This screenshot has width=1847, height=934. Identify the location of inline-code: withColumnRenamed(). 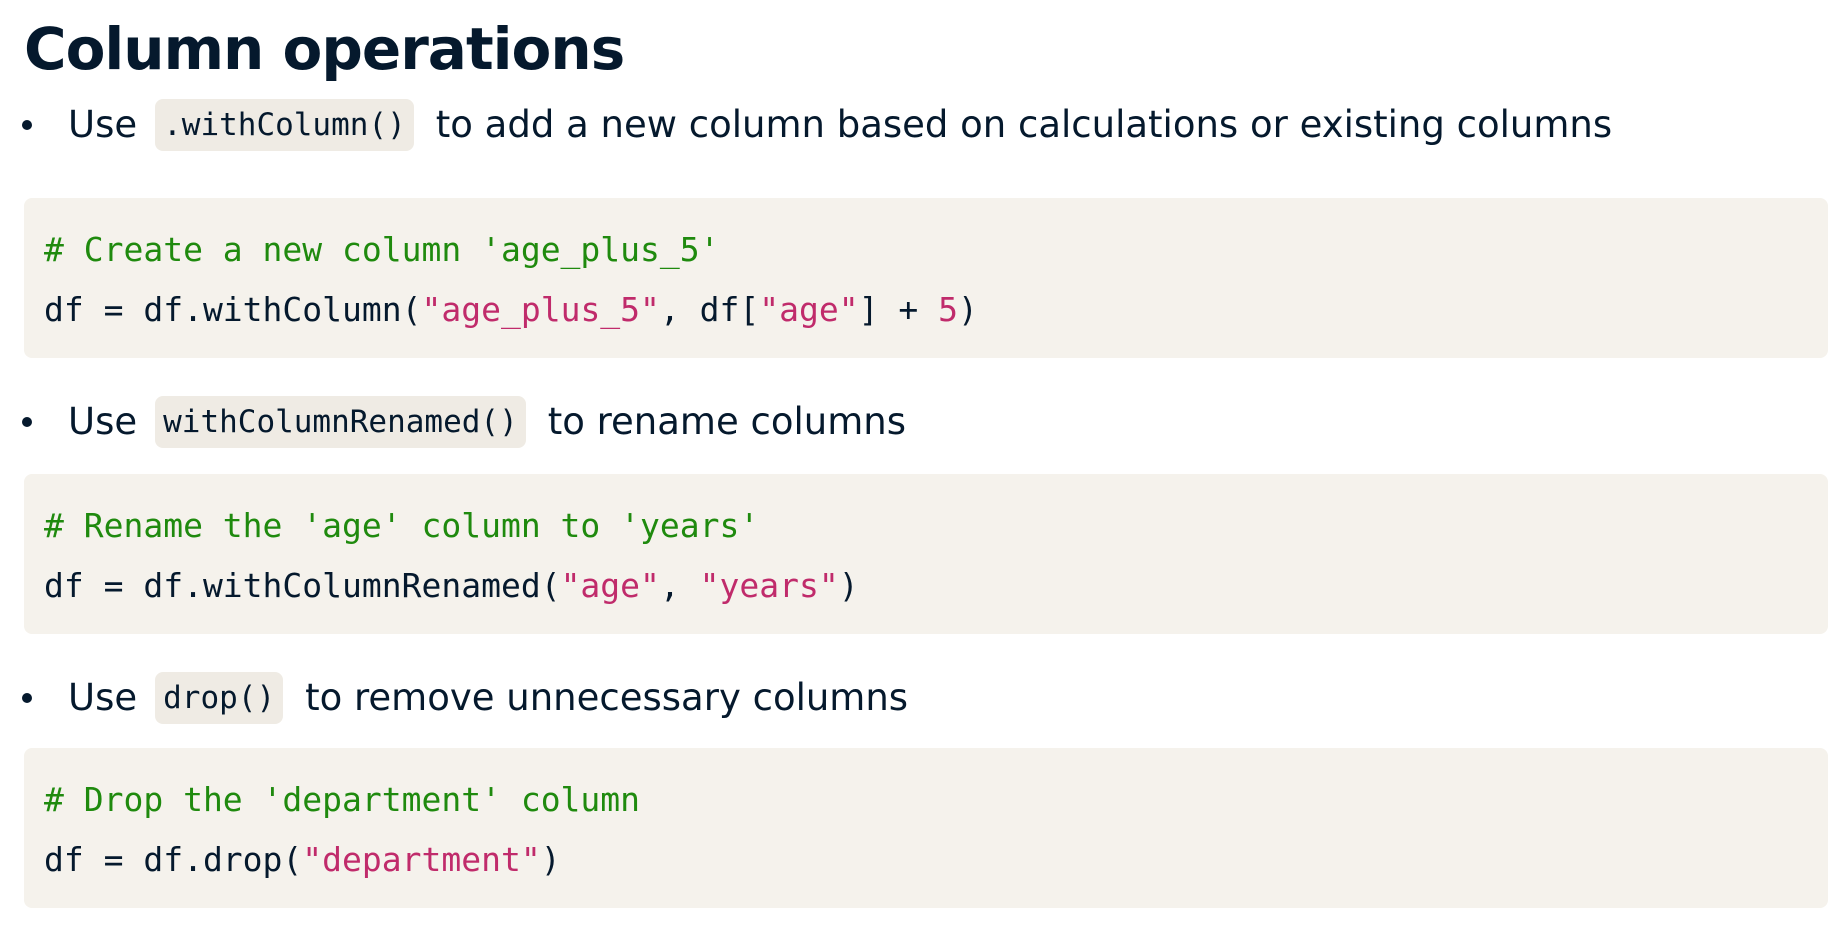
(340, 422).